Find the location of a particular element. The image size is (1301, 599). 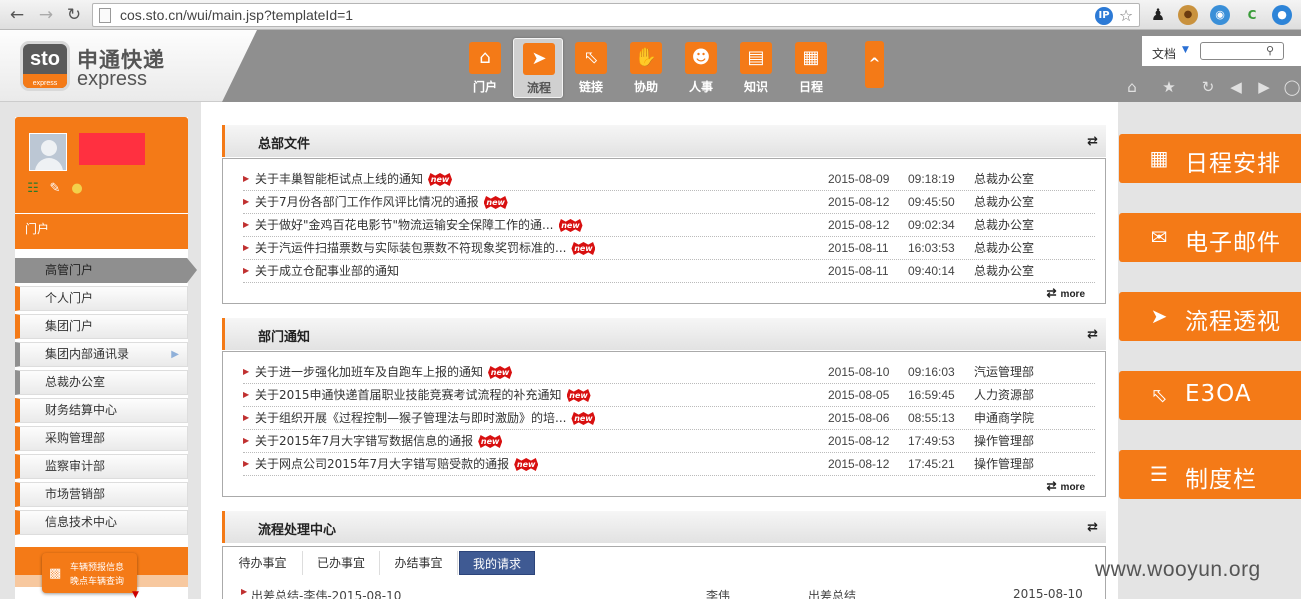

portal-section-header: 门户 is located at coordinates (101, 231).